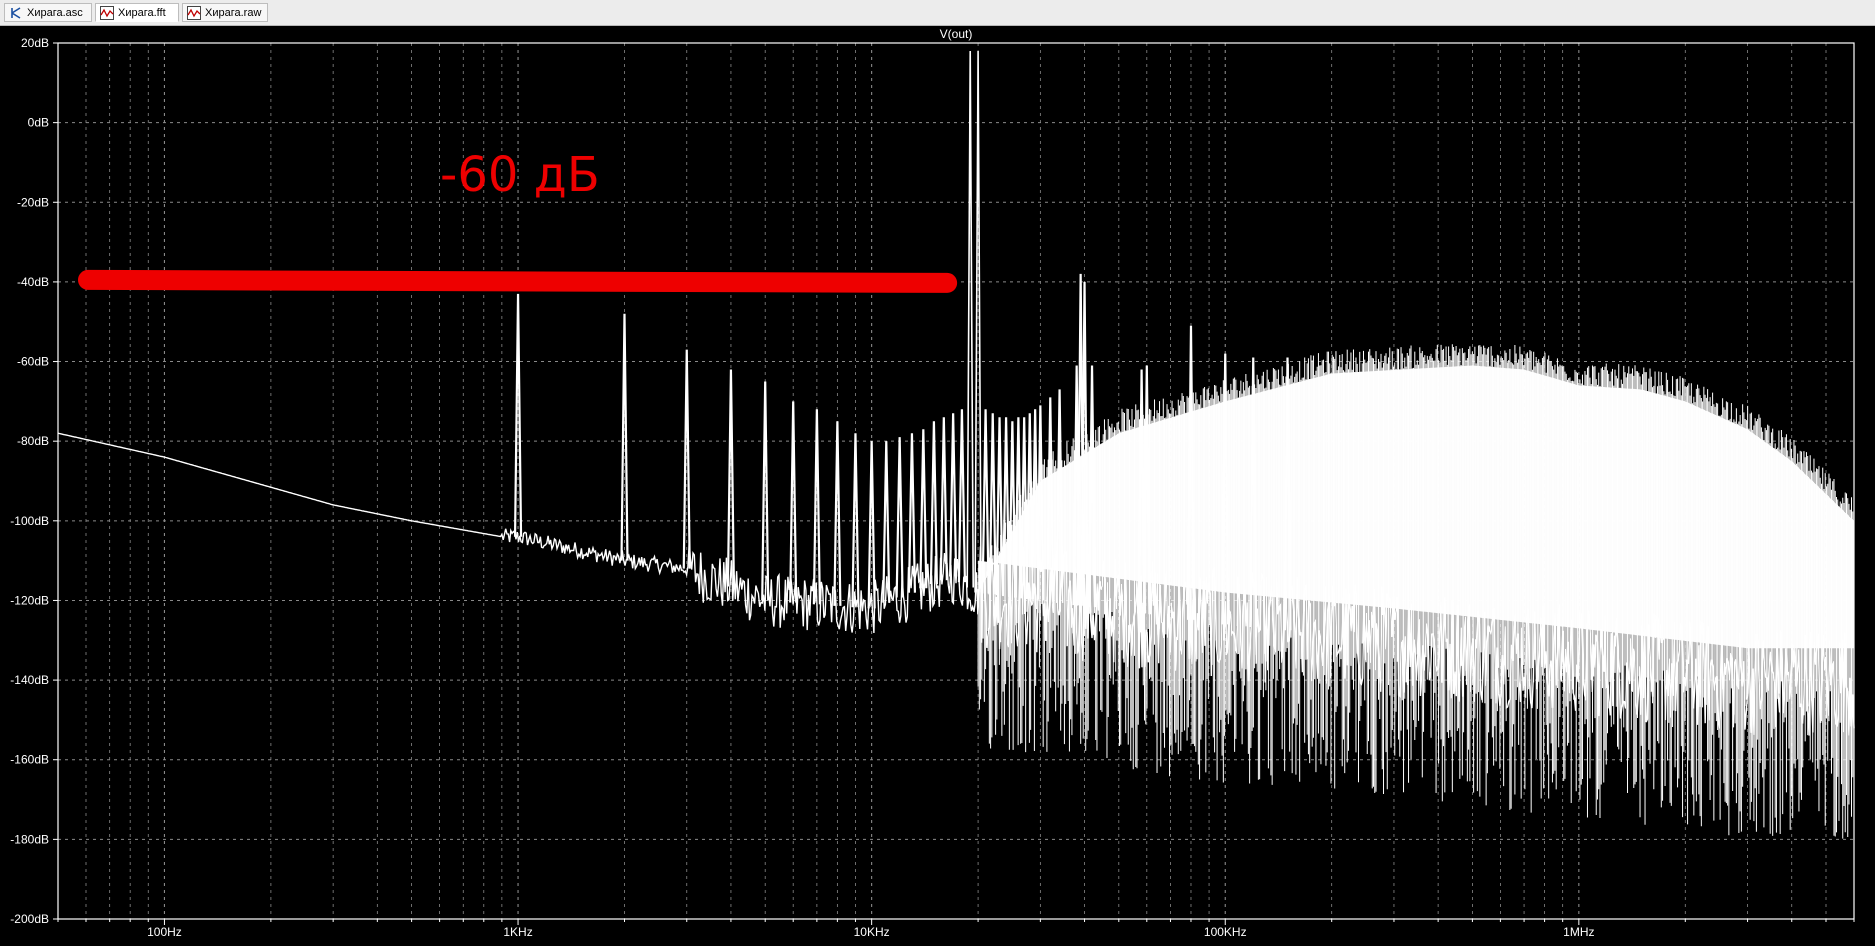 This screenshot has width=1875, height=946. I want to click on trace-name-label: V(out), so click(956, 34).